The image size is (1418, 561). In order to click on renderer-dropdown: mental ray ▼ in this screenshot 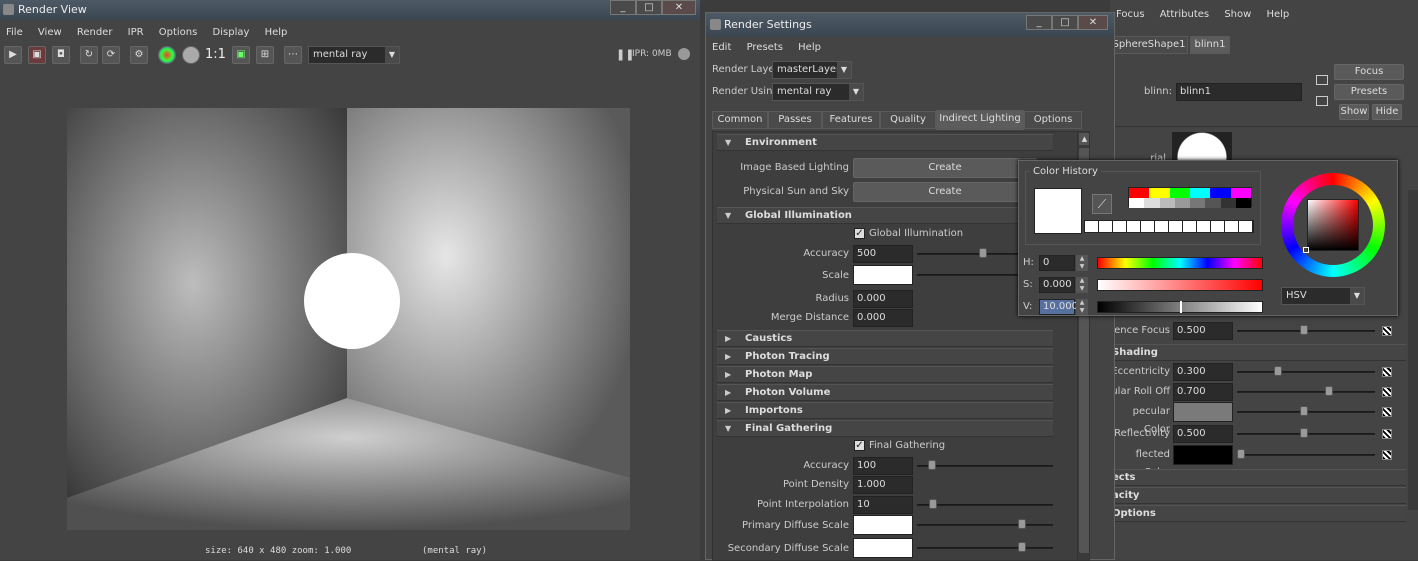, I will do `click(354, 55)`.